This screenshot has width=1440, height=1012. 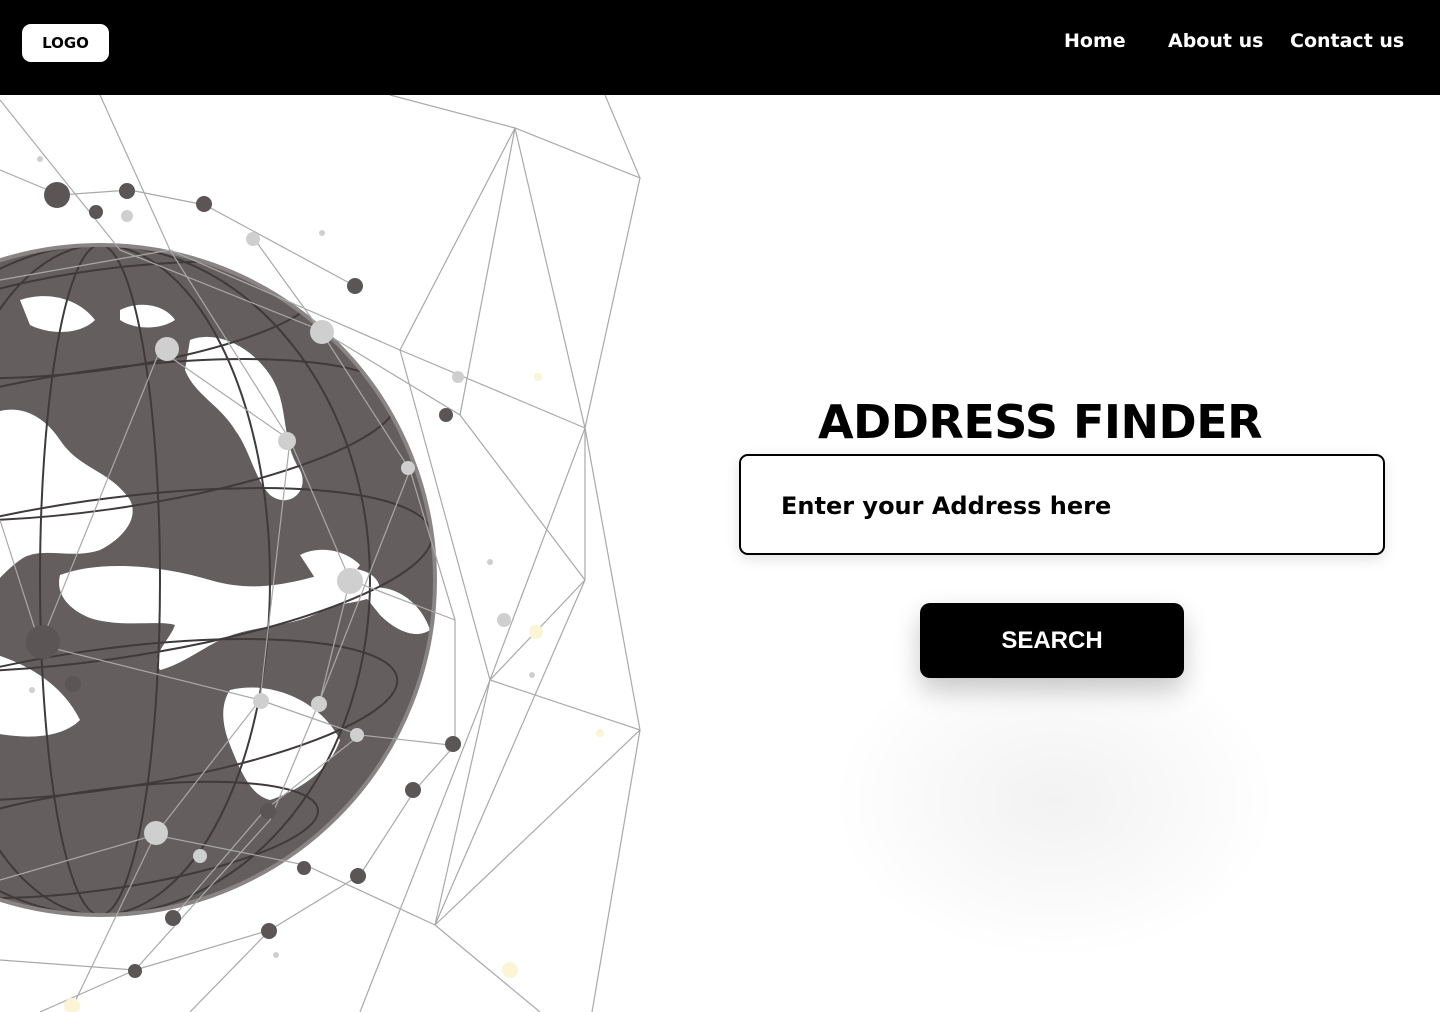 I want to click on logo-button: LOGO, so click(x=65, y=43).